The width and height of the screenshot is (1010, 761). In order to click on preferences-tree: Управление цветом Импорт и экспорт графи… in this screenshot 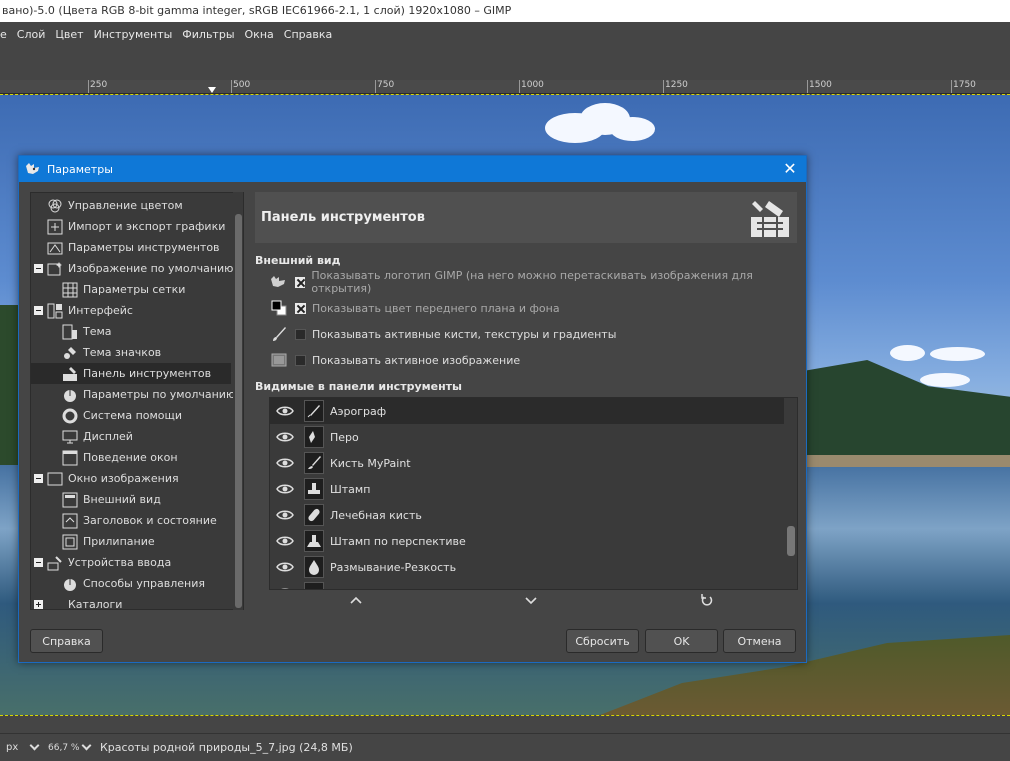, I will do `click(137, 401)`.